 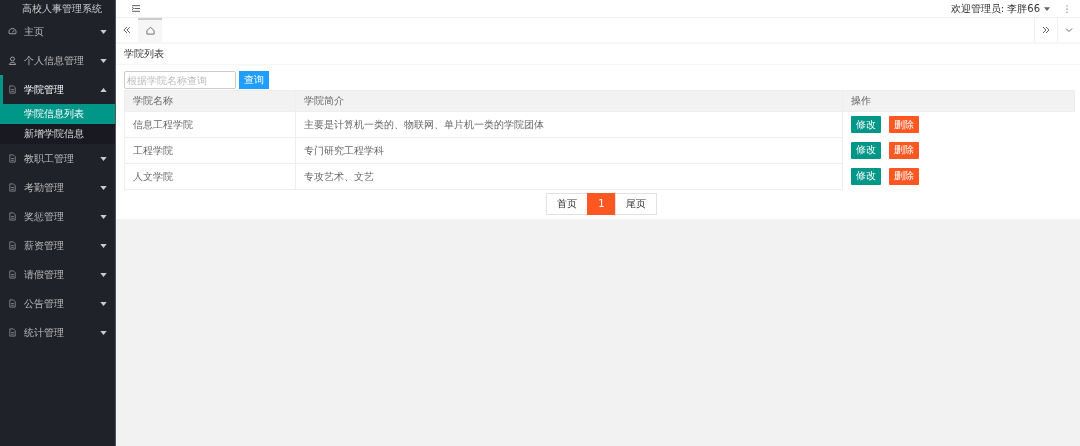 What do you see at coordinates (57, 31) in the screenshot?
I see `sidebar-item: 主页` at bounding box center [57, 31].